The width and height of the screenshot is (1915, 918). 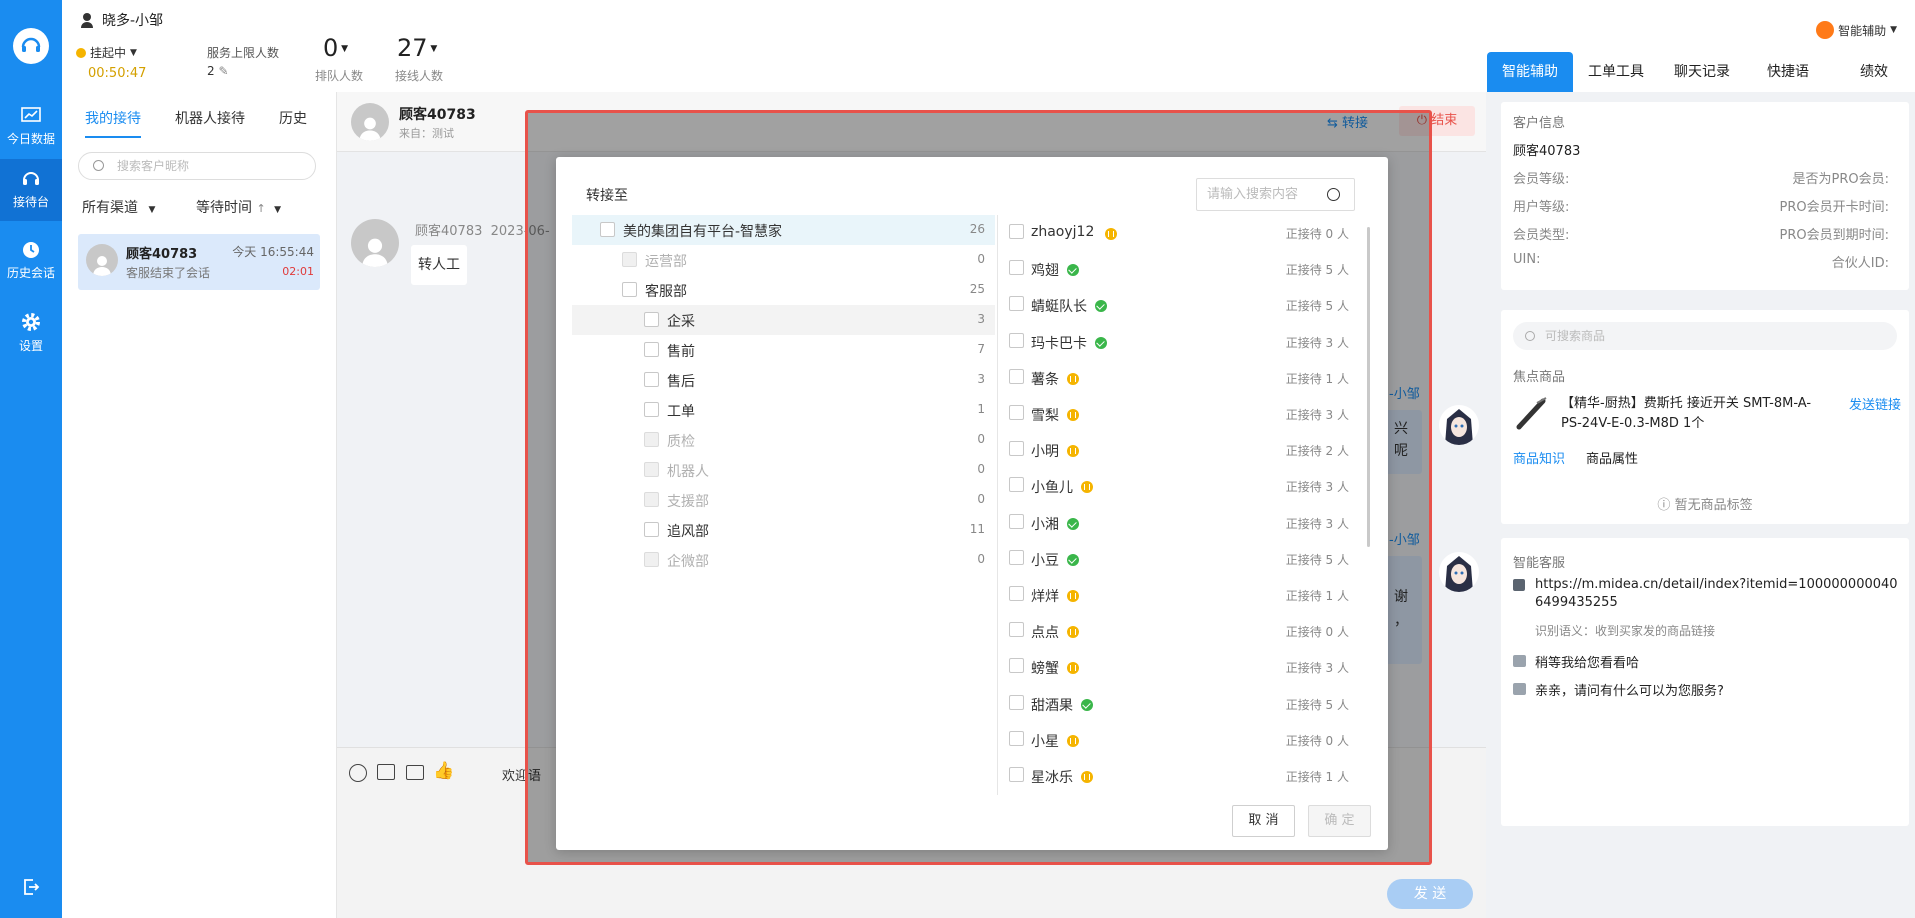 What do you see at coordinates (1539, 457) in the screenshot?
I see `tab-product-knowledge: 商品知识` at bounding box center [1539, 457].